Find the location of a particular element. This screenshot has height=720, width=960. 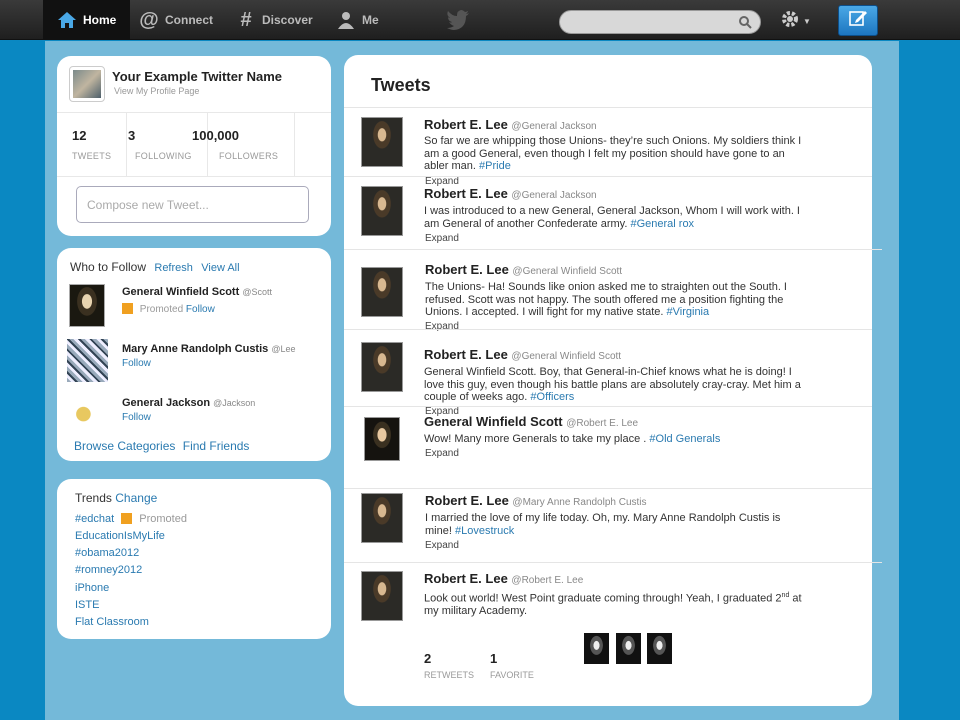

suggestion-name: General Jackson @Jackson is located at coordinates (188, 403).